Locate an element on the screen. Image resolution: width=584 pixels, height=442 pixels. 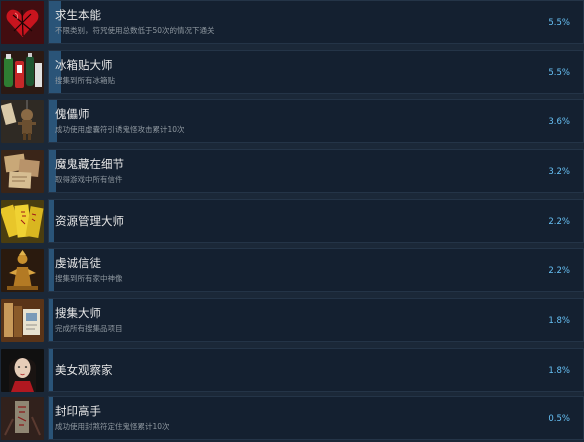
achievement-title: 资源管理大师 is located at coordinates (89, 221).